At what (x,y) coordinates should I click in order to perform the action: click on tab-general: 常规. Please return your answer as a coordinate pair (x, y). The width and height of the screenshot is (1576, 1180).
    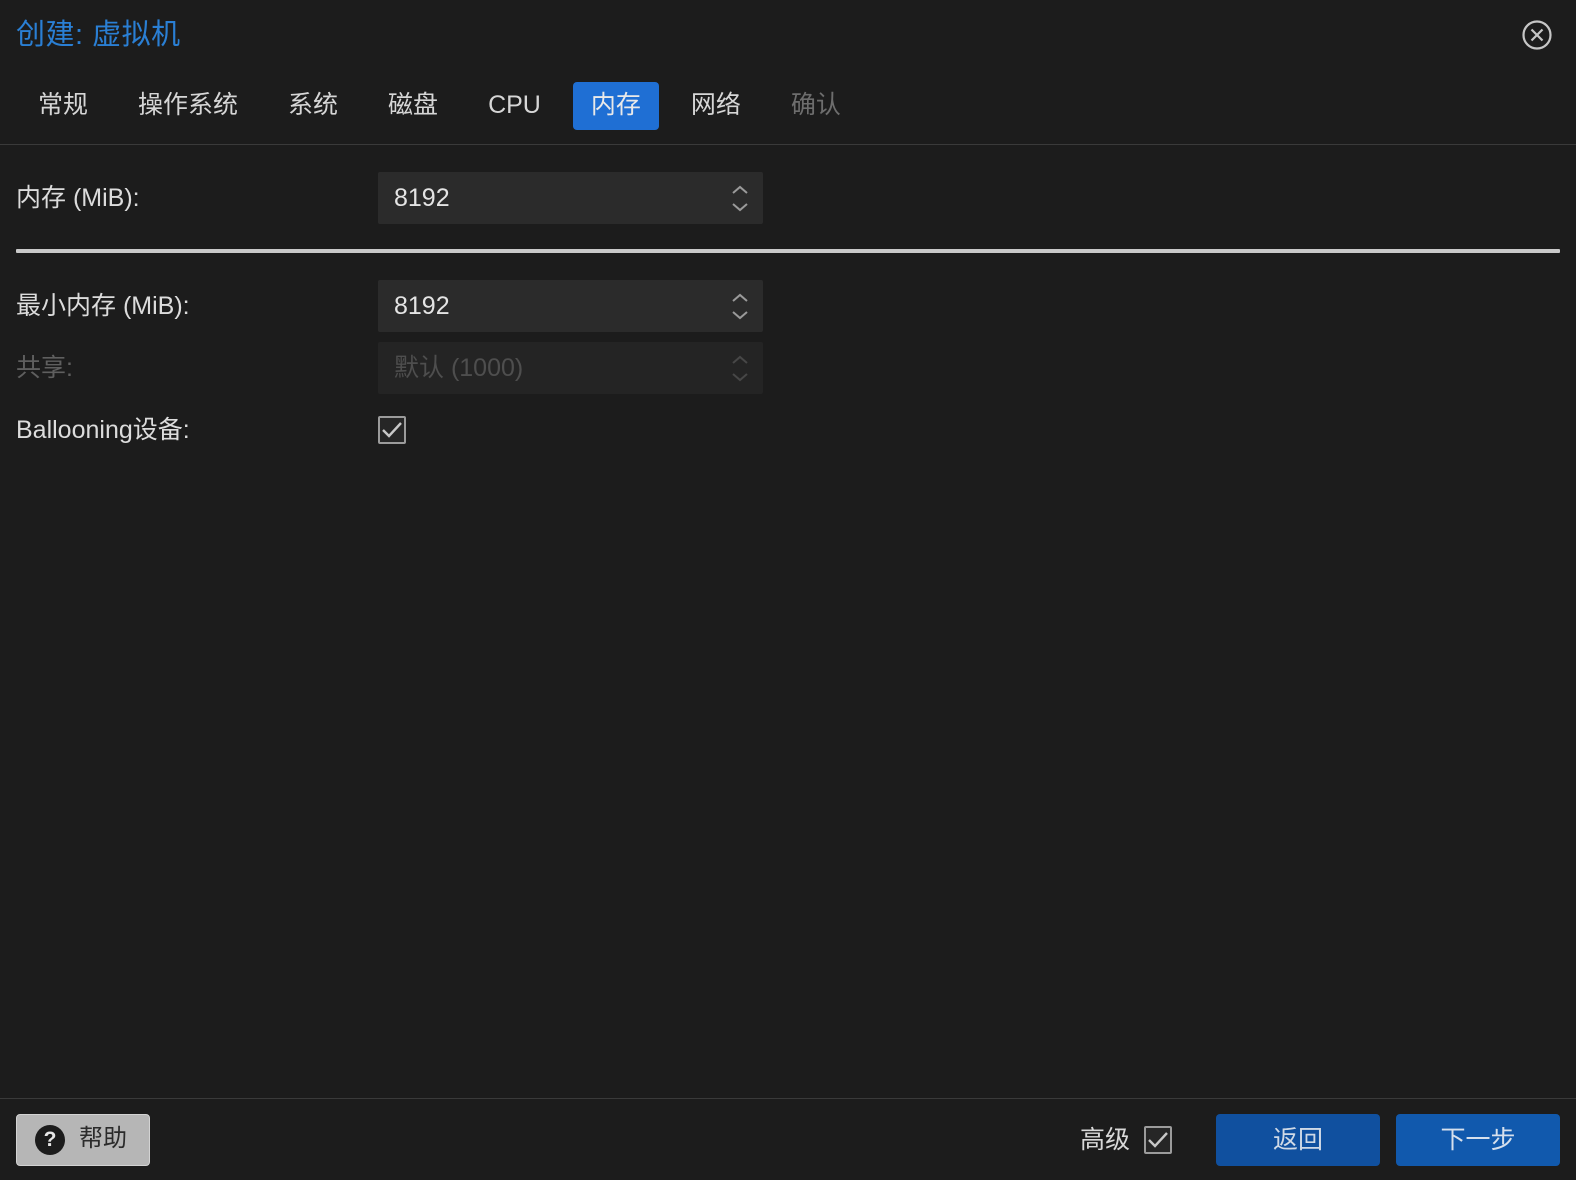
    Looking at the image, I should click on (63, 105).